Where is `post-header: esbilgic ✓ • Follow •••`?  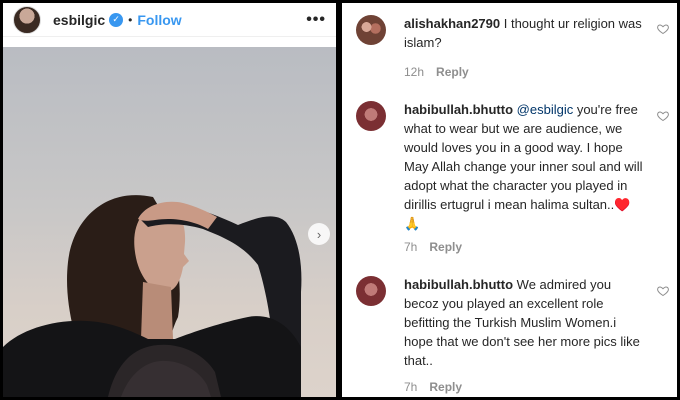 post-header: esbilgic ✓ • Follow ••• is located at coordinates (169, 20).